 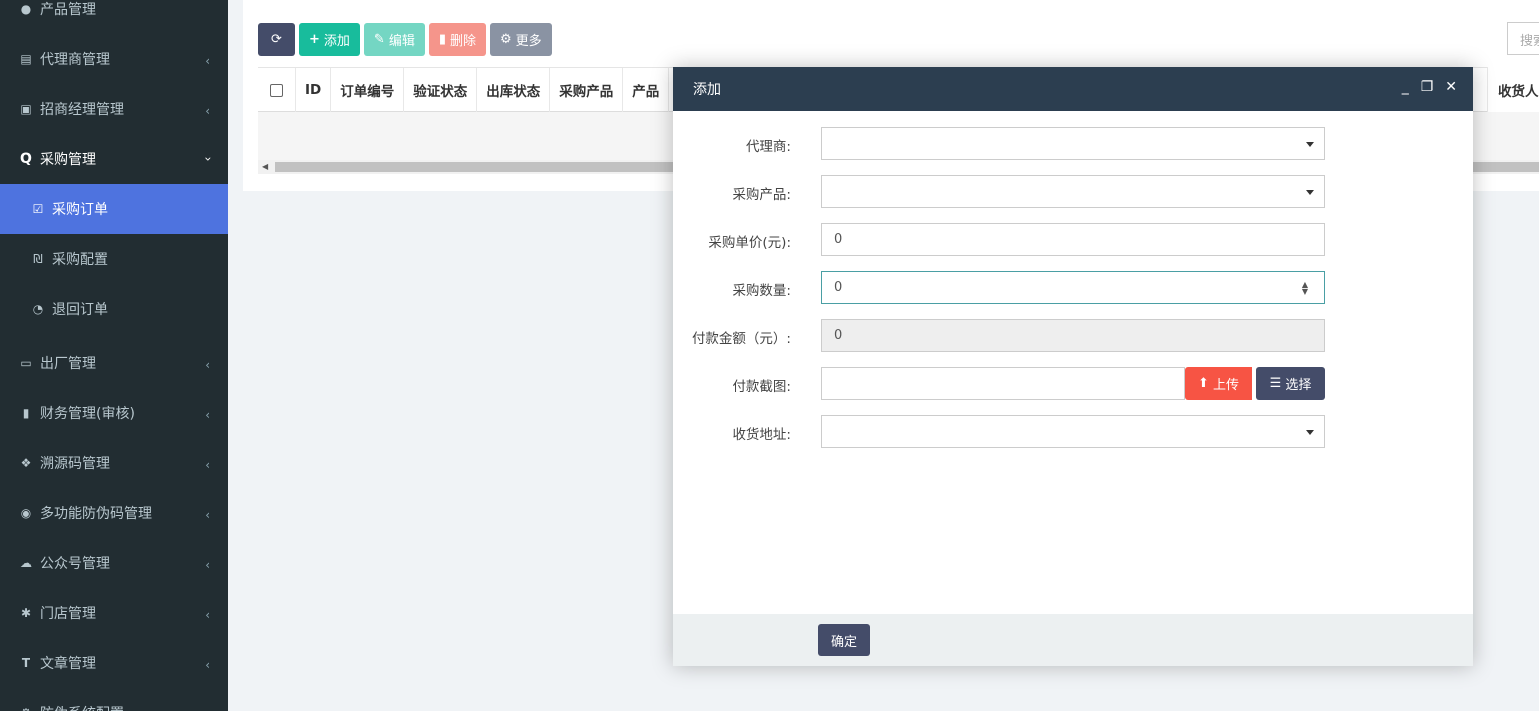 I want to click on sidebar-item-system-config: ⚙ 防伪系统配置, so click(x=114, y=699).